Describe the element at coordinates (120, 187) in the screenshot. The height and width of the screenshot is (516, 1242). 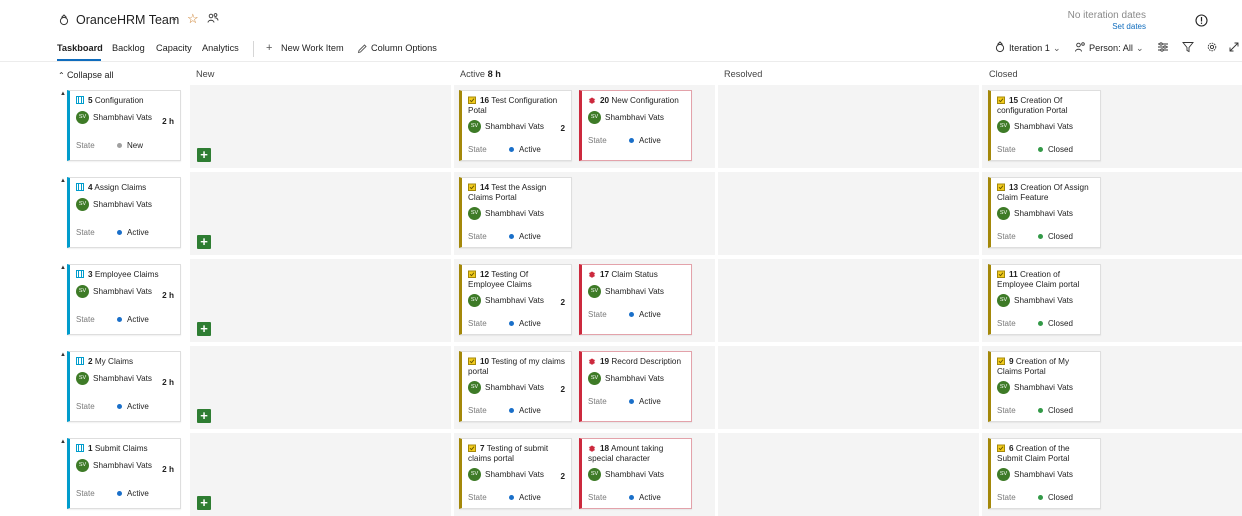
I see `work-item-title: Assign Claims` at that location.